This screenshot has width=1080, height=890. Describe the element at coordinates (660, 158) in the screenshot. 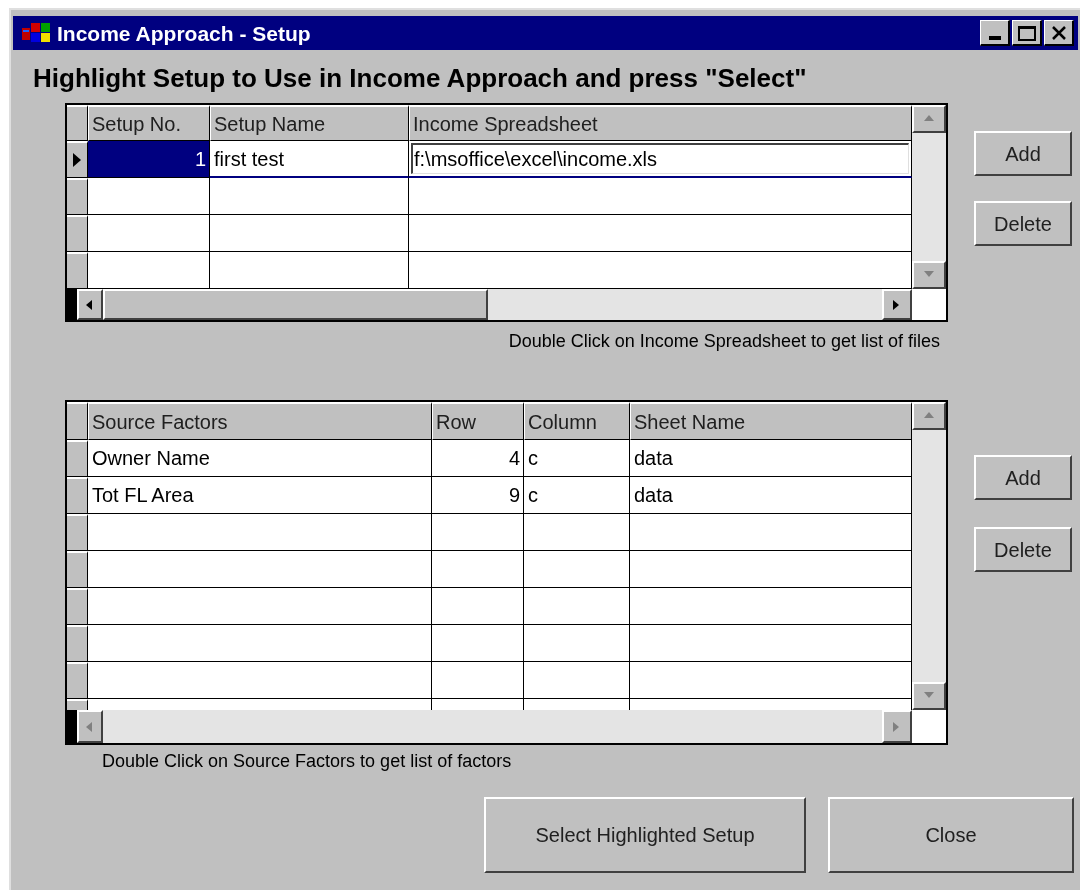

I see `cell-edit-field: f:\msoffice\excel\income.xls` at that location.